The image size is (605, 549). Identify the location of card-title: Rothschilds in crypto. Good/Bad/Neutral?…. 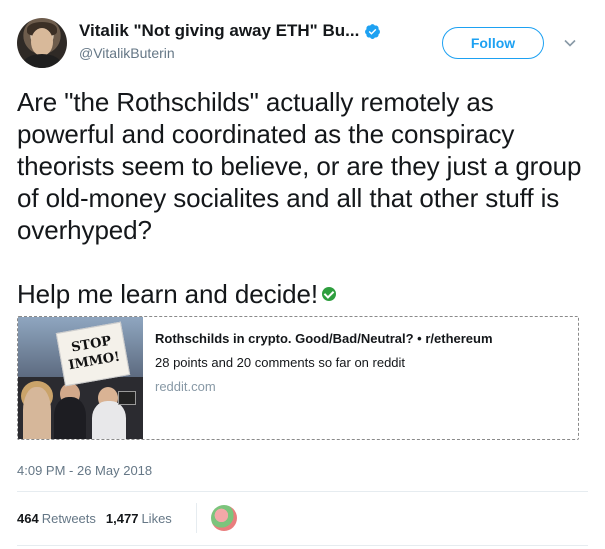
(366, 338).